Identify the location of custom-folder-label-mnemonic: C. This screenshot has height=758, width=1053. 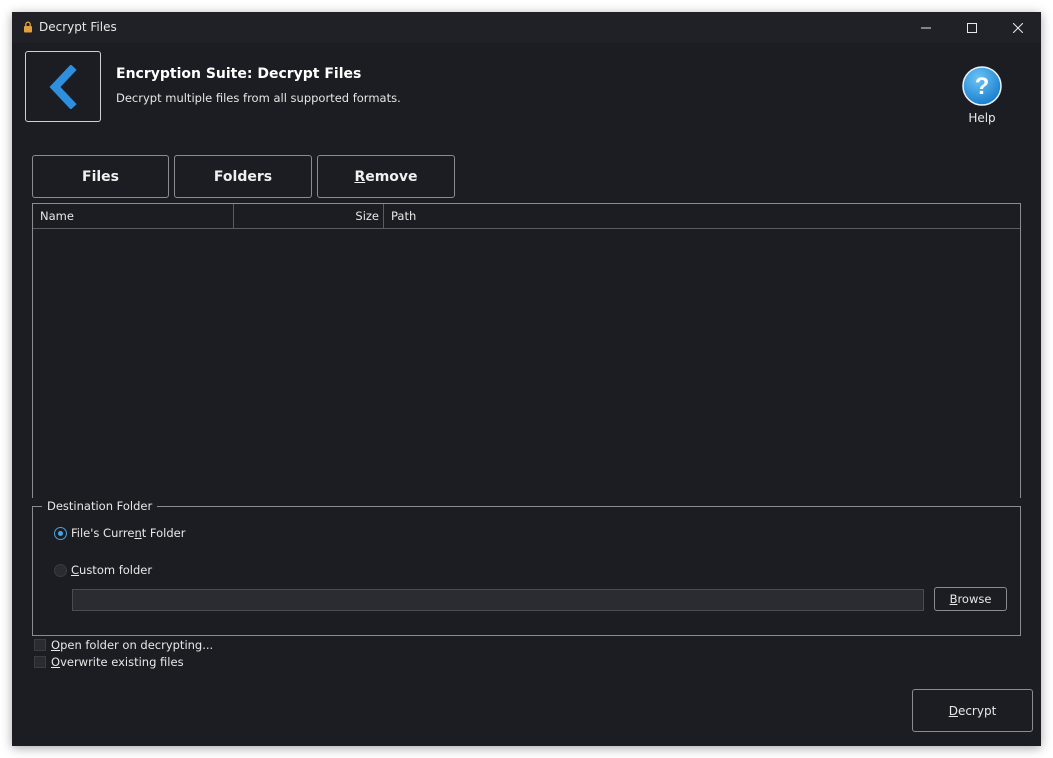
(75, 570).